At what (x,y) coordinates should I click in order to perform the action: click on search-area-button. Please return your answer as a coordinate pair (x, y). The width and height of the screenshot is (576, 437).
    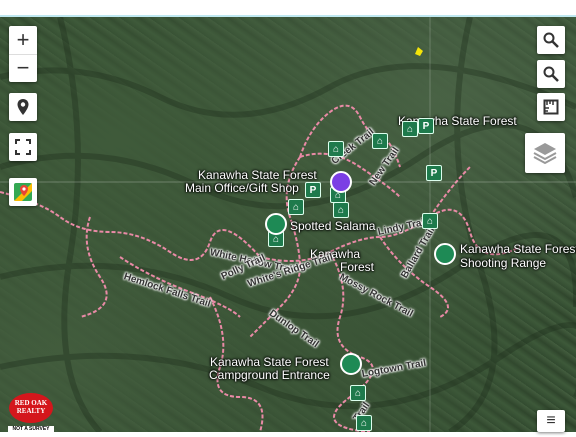
    Looking at the image, I should click on (551, 74).